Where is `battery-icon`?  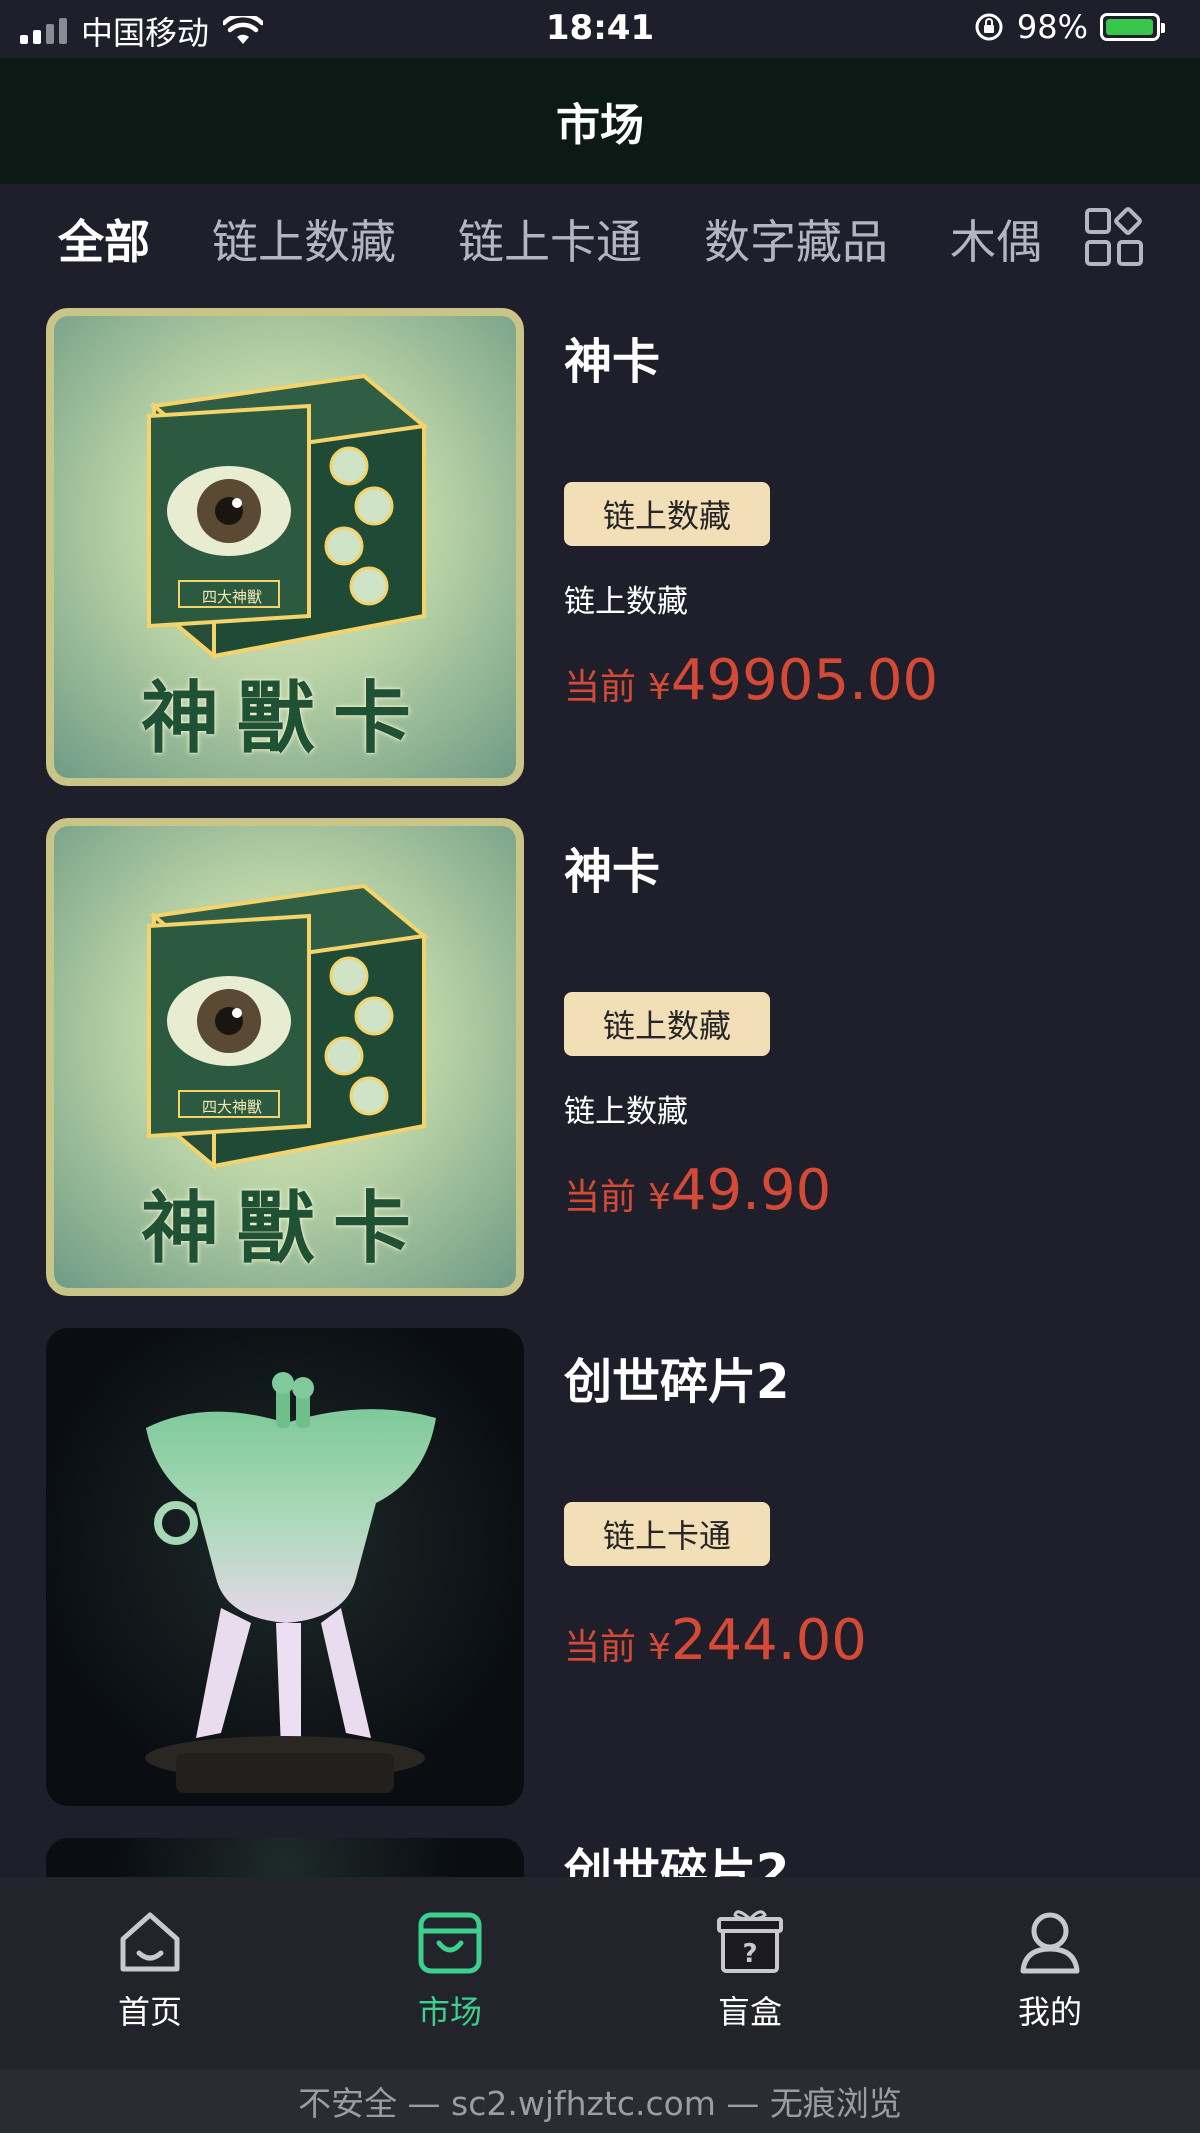 battery-icon is located at coordinates (1132, 27).